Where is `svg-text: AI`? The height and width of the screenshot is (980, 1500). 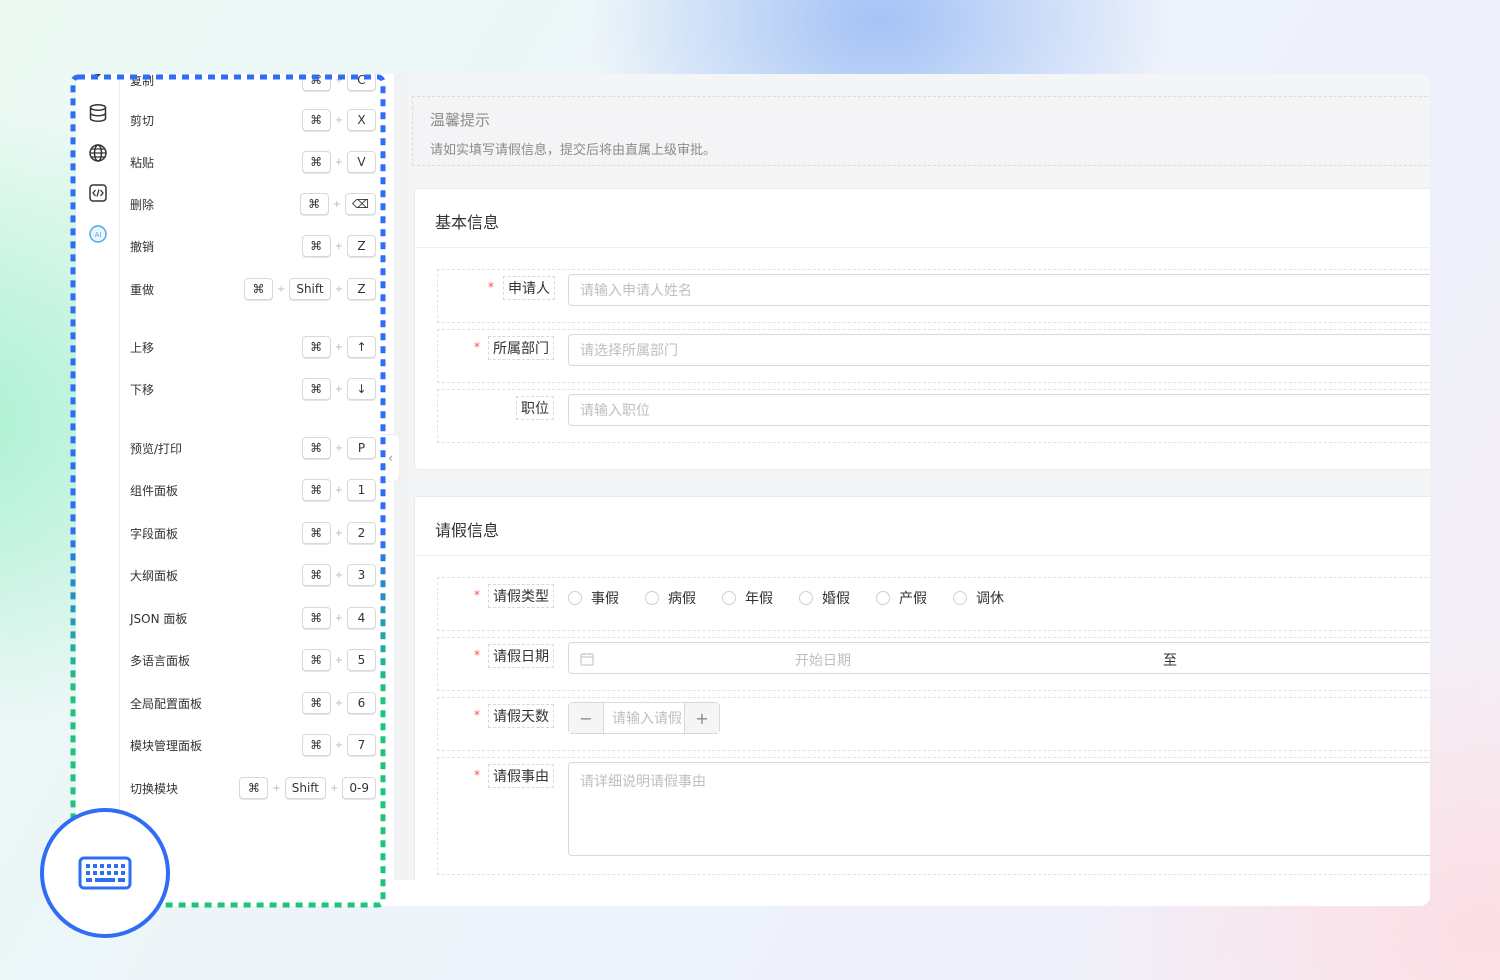 svg-text: AI is located at coordinates (98, 235).